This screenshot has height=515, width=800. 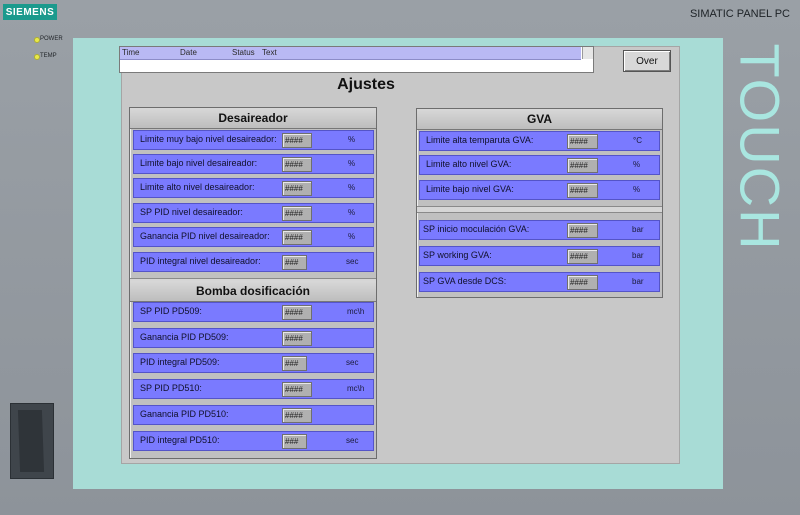 I want to click on row-label: SP GVA desde DCS:, so click(x=465, y=281).